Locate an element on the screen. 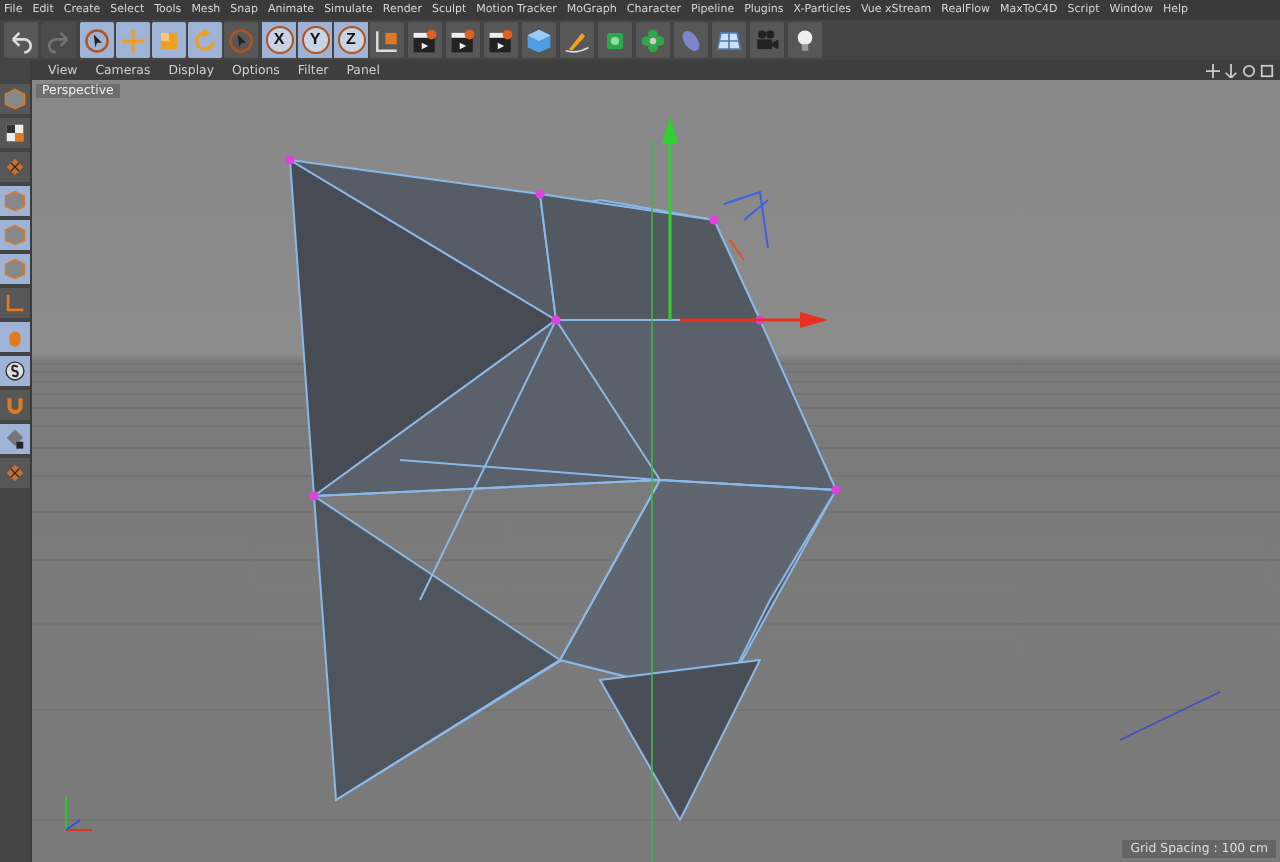 The height and width of the screenshot is (862, 1280). light-bulb-icon is located at coordinates (805, 40).